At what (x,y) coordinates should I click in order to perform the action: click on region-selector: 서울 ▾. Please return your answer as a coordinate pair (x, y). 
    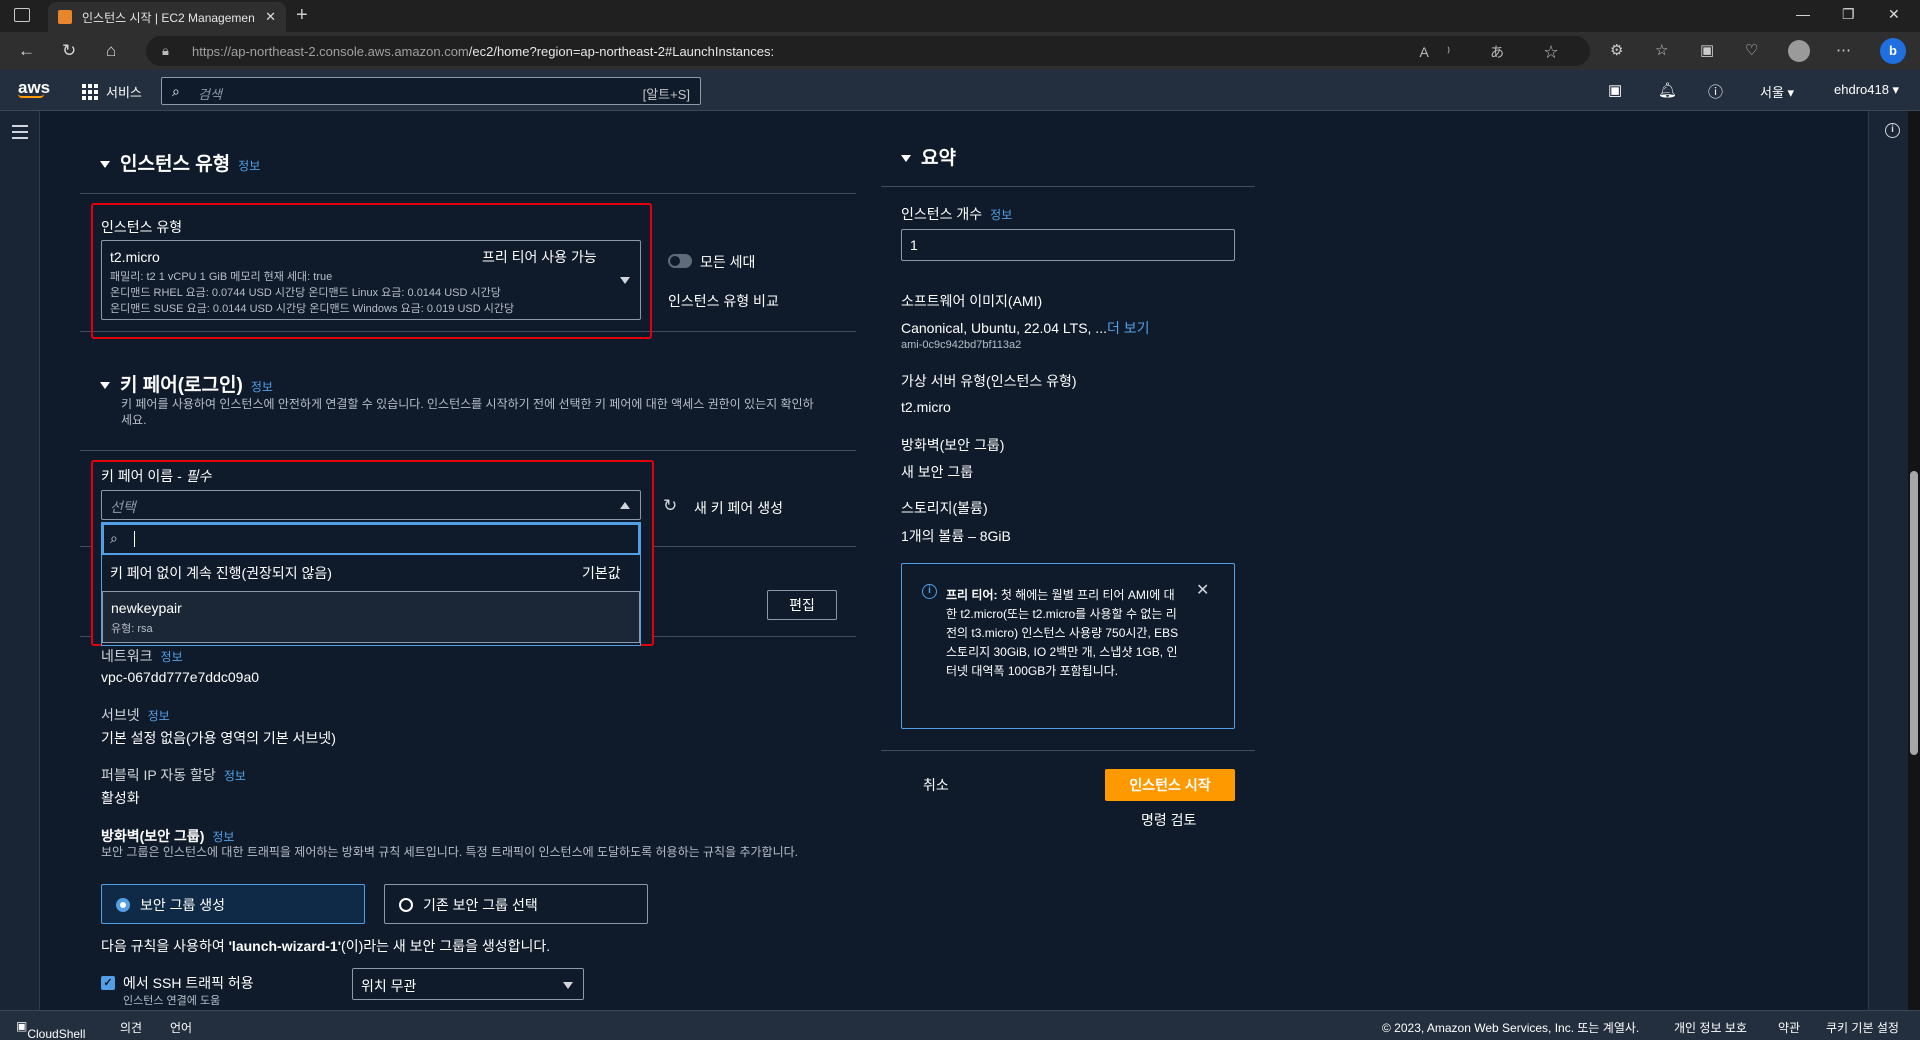
    Looking at the image, I should click on (1777, 91).